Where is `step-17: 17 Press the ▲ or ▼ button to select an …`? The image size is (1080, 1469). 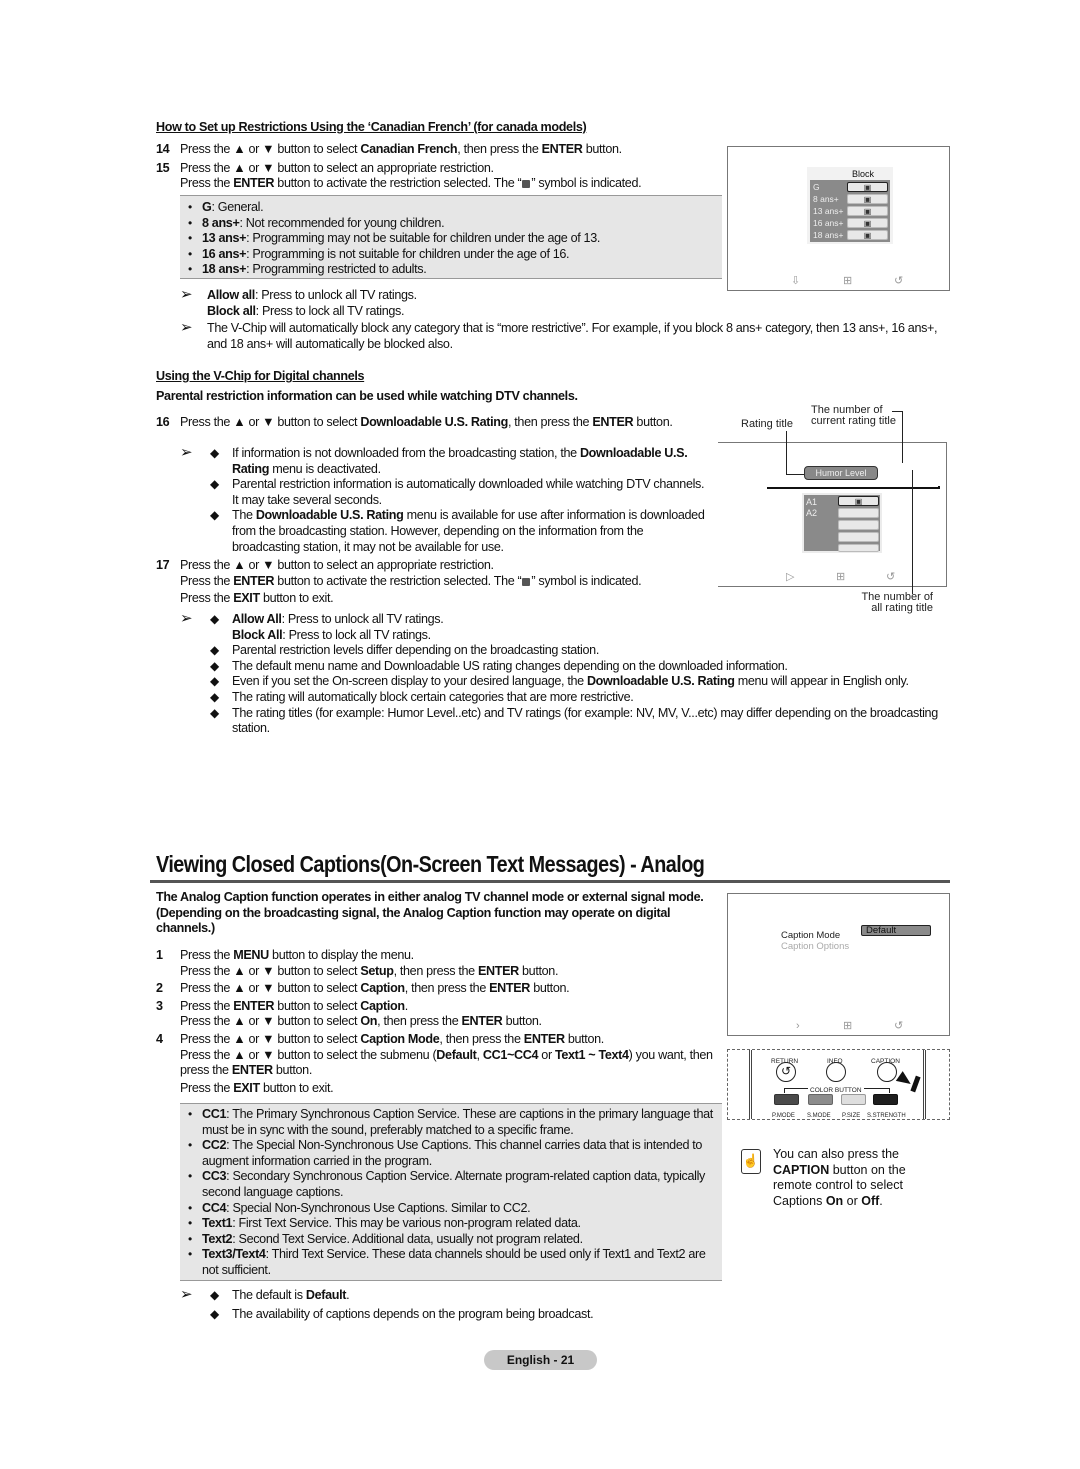
step-17: 17 Press the ▲ or ▼ button to select an … is located at coordinates (399, 582).